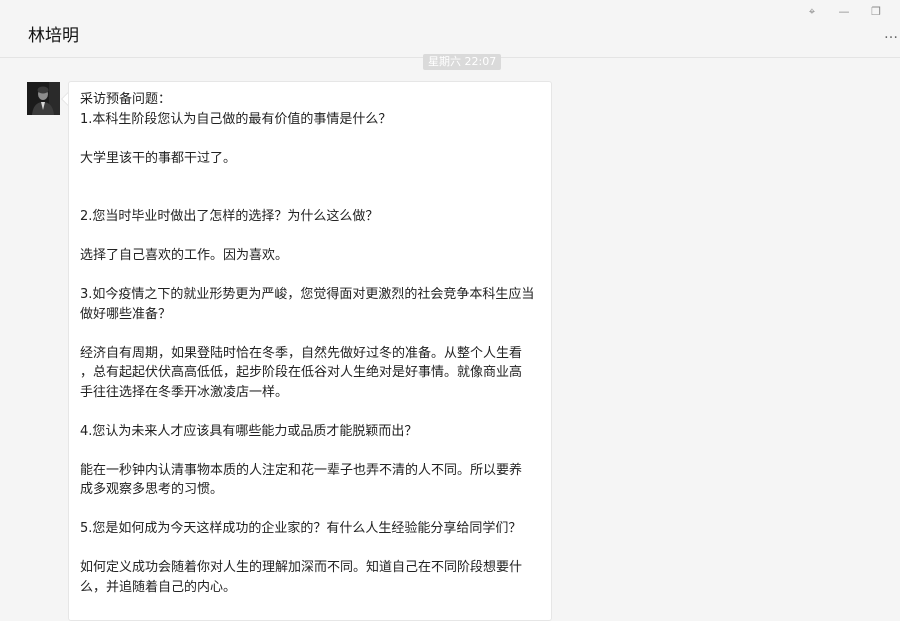  Describe the element at coordinates (301, 567) in the screenshot. I see `message-line: 如何定义成功会随着你对人生的理解加深而不同。知道自己在不同阶段想要什` at that location.